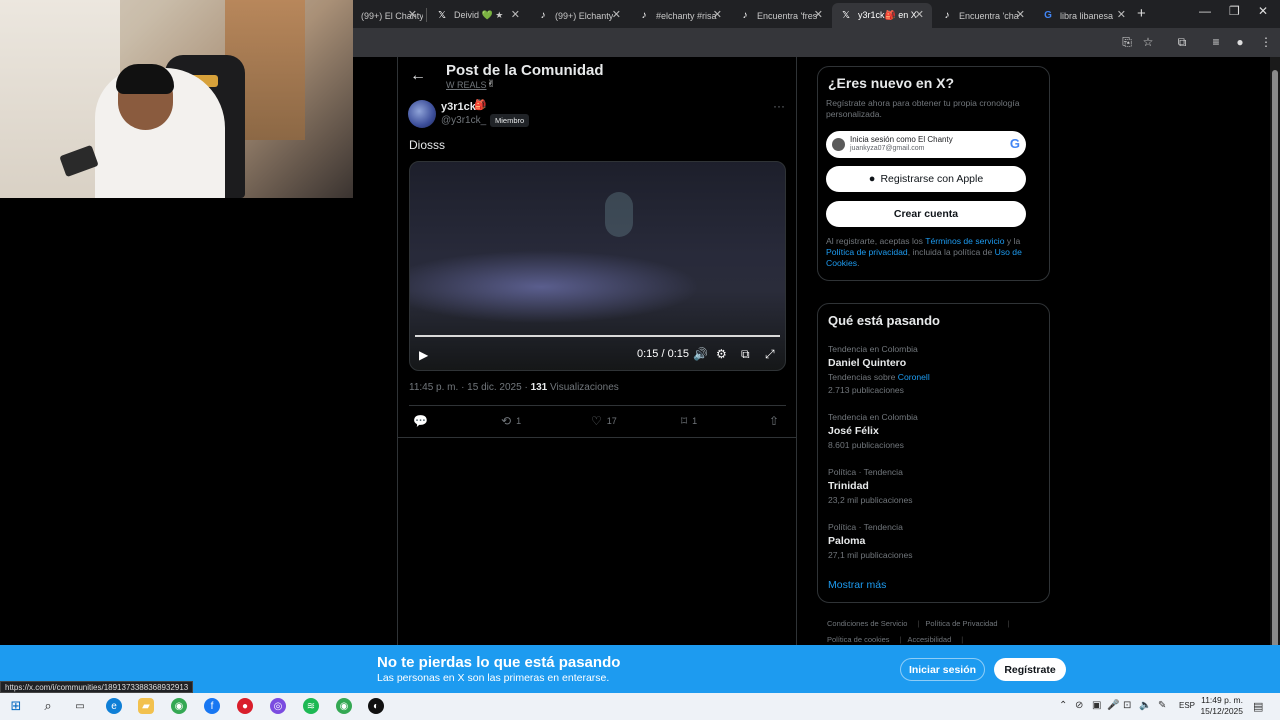 The image size is (1280, 720). Describe the element at coordinates (901, 139) in the screenshot. I see `google-account-name: Inicia sesión como El Chanty` at that location.